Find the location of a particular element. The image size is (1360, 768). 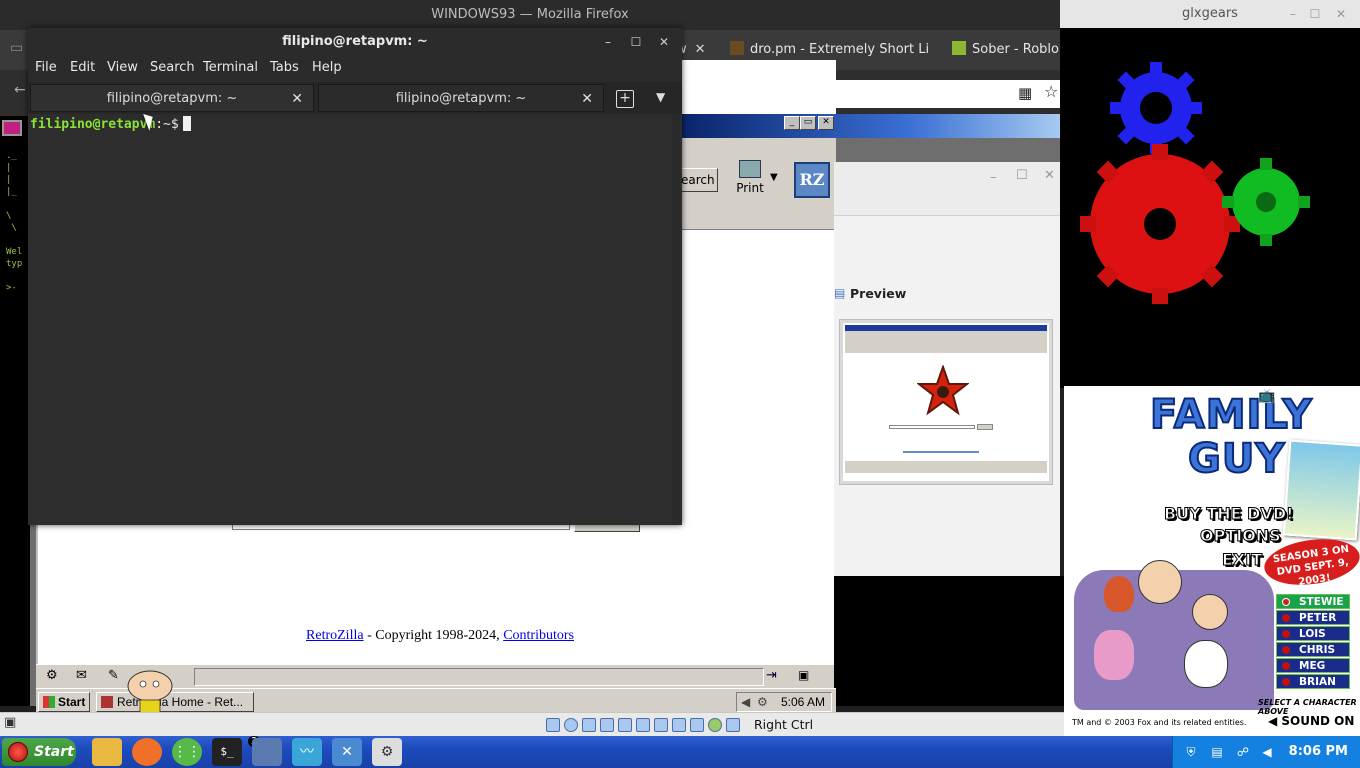

prompt-path: :~$ is located at coordinates (167, 124).